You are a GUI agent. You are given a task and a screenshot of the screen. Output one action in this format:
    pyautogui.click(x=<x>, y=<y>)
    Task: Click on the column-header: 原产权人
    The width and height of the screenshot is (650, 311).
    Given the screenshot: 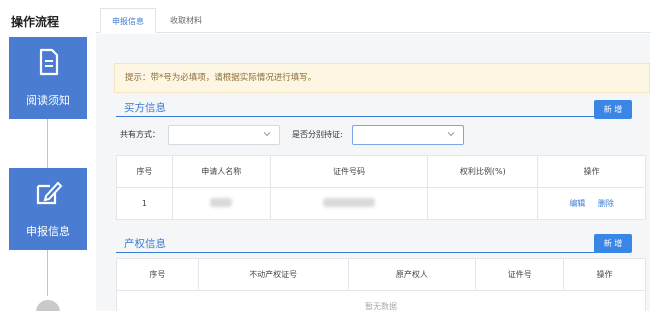 What is the action you would take?
    pyautogui.click(x=412, y=274)
    